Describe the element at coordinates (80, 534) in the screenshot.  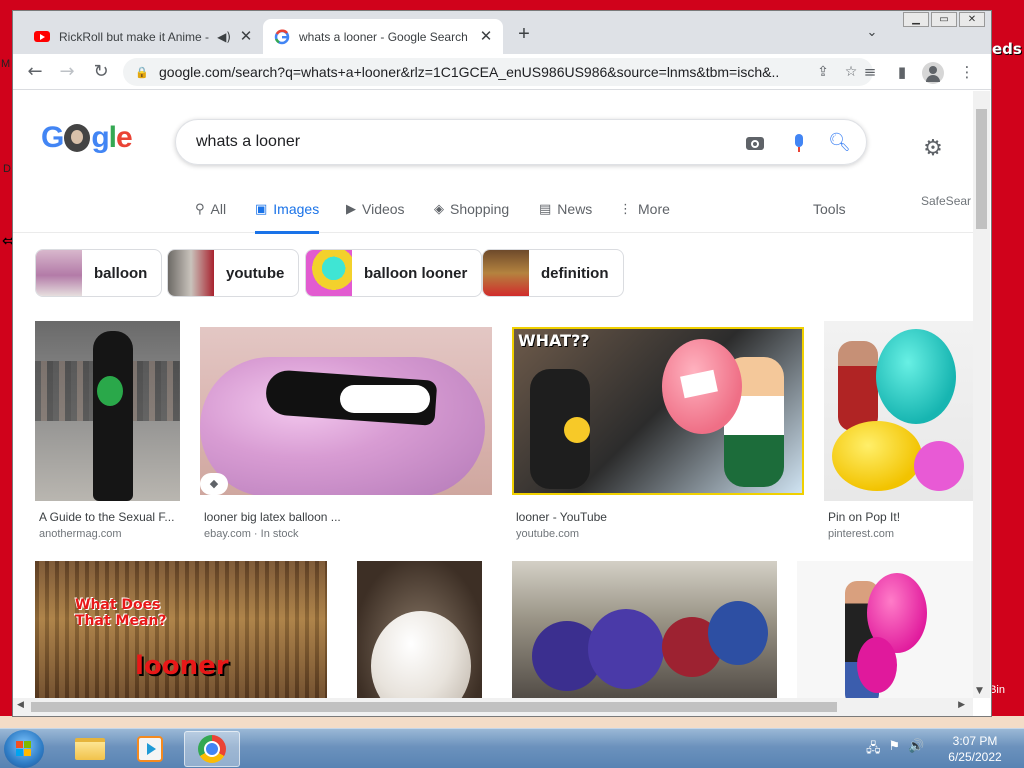
I see `result-source: anothermag.com` at that location.